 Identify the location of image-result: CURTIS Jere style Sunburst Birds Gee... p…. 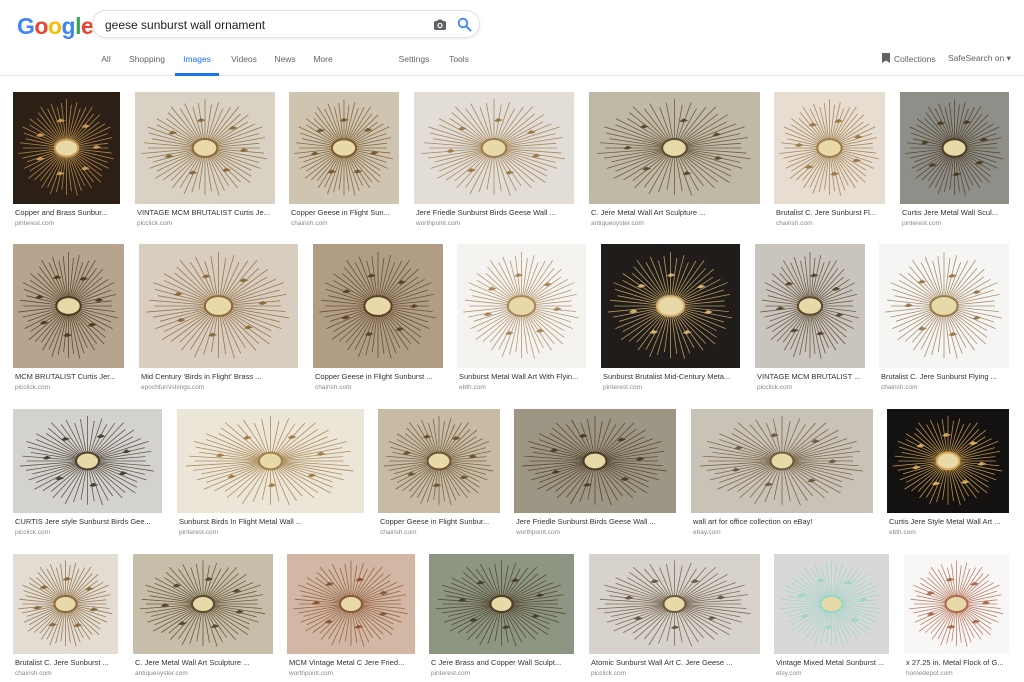
(87, 474).